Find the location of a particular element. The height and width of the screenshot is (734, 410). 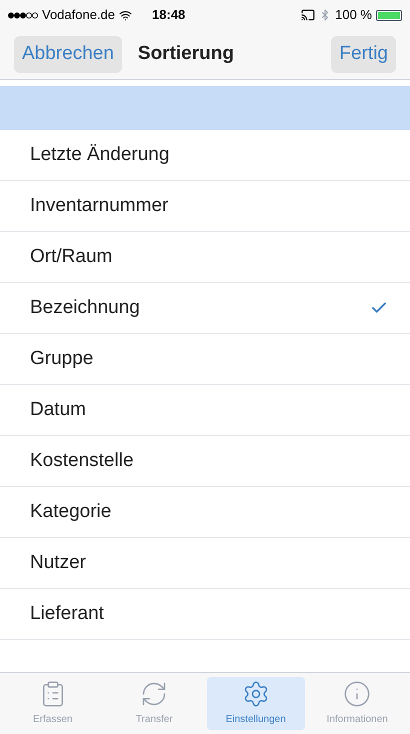

screen-title: Sortierung is located at coordinates (186, 54).